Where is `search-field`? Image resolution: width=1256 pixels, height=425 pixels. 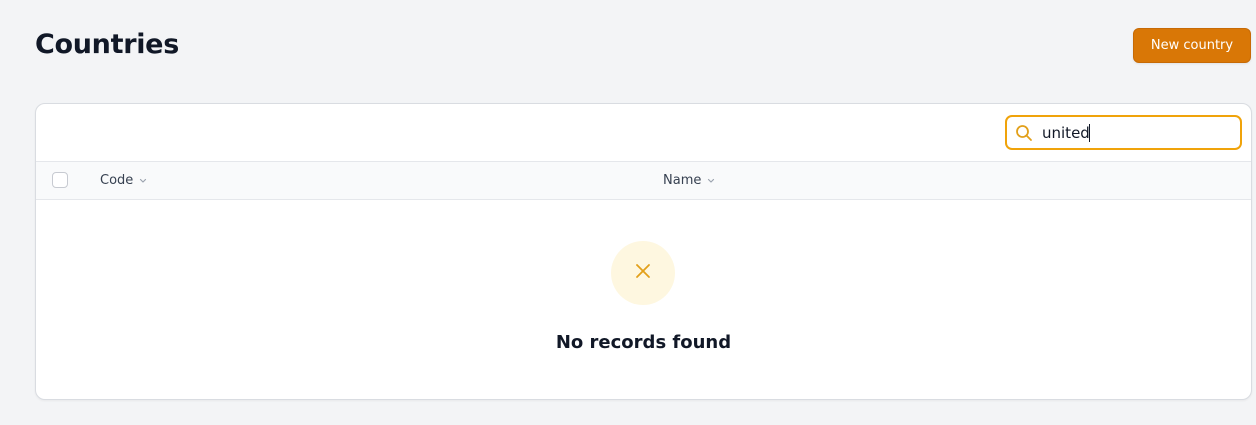
search-field is located at coordinates (1123, 132).